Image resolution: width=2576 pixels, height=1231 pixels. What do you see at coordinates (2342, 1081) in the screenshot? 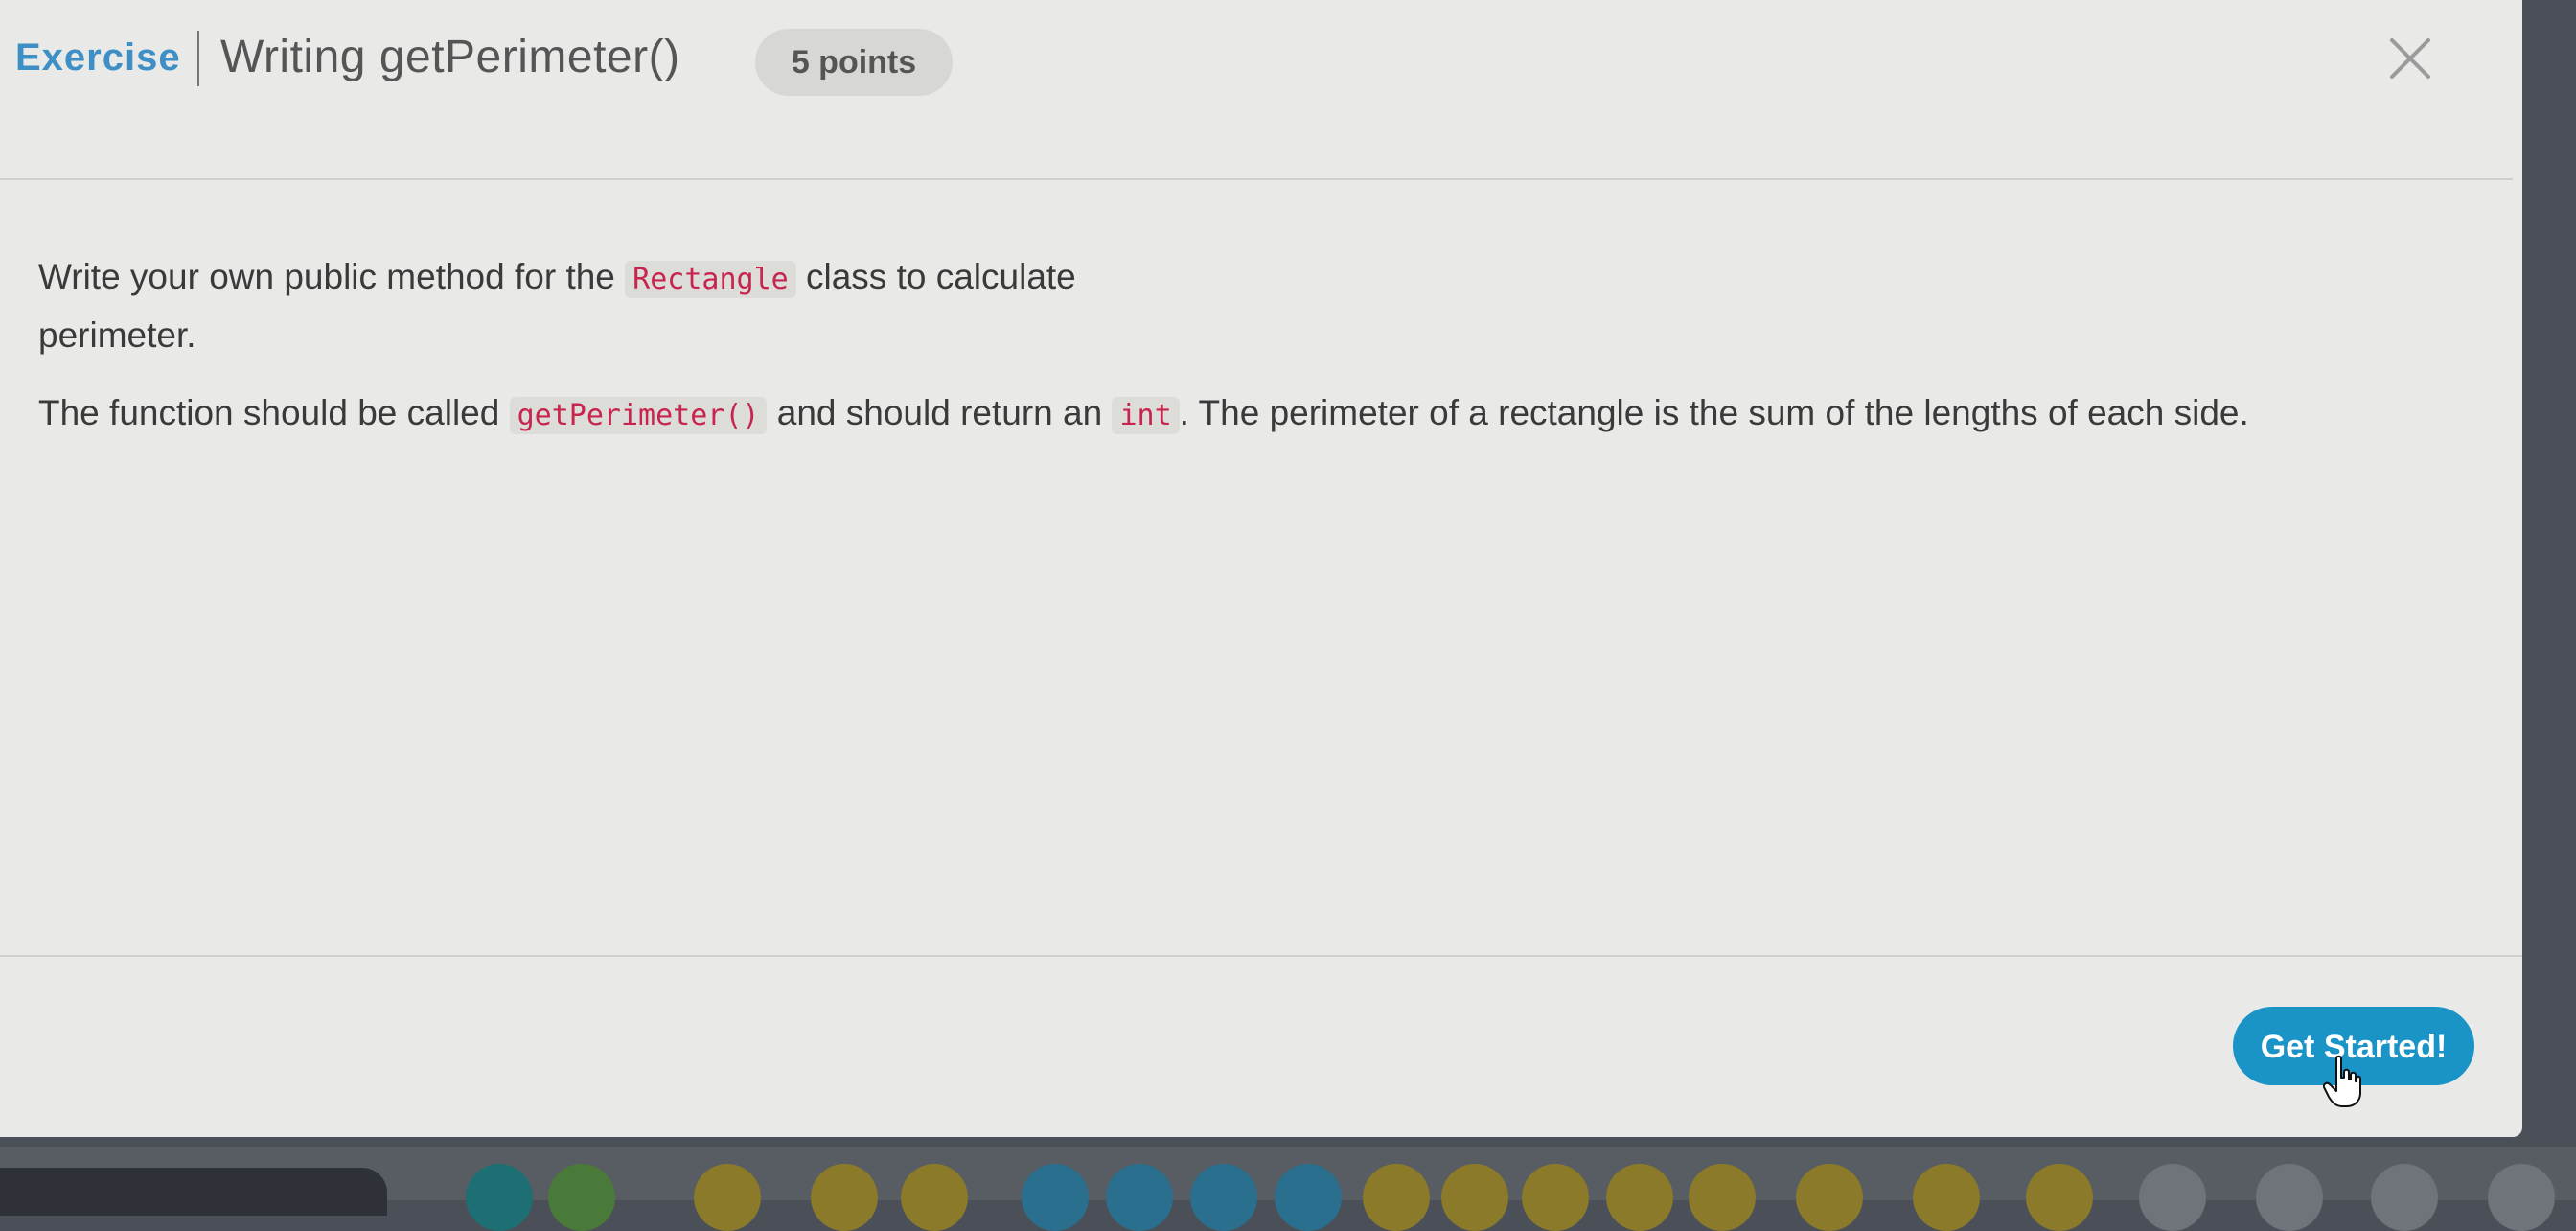
I see `hand-cursor-icon` at bounding box center [2342, 1081].